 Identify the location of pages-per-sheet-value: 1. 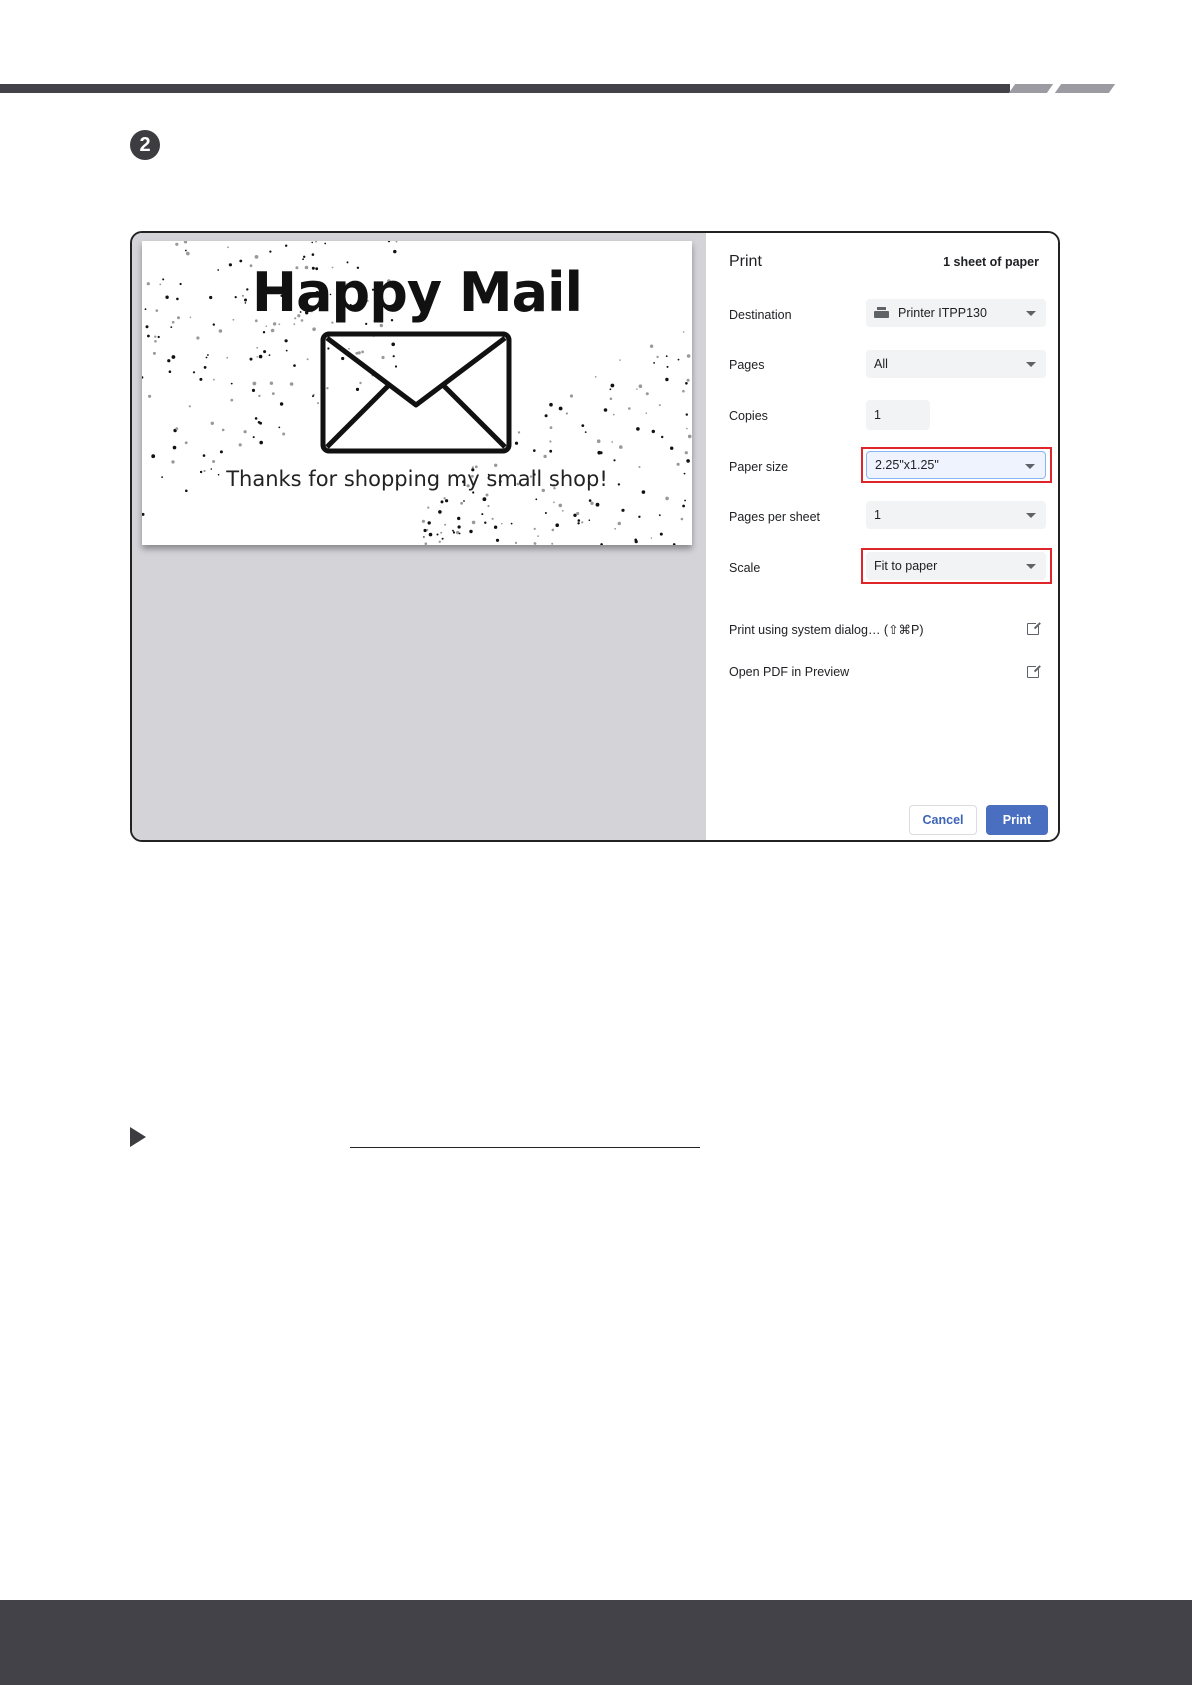
(877, 515).